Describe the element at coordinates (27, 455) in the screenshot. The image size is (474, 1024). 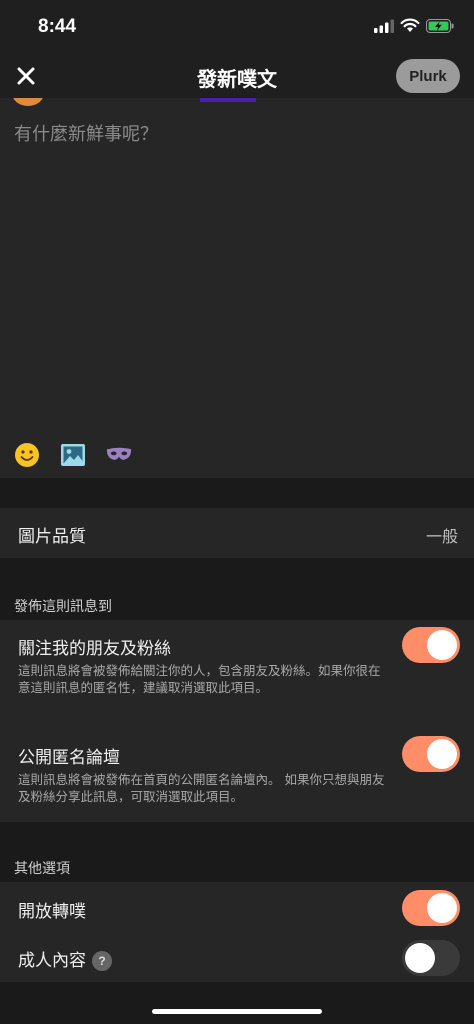
I see `emoji-icon` at that location.